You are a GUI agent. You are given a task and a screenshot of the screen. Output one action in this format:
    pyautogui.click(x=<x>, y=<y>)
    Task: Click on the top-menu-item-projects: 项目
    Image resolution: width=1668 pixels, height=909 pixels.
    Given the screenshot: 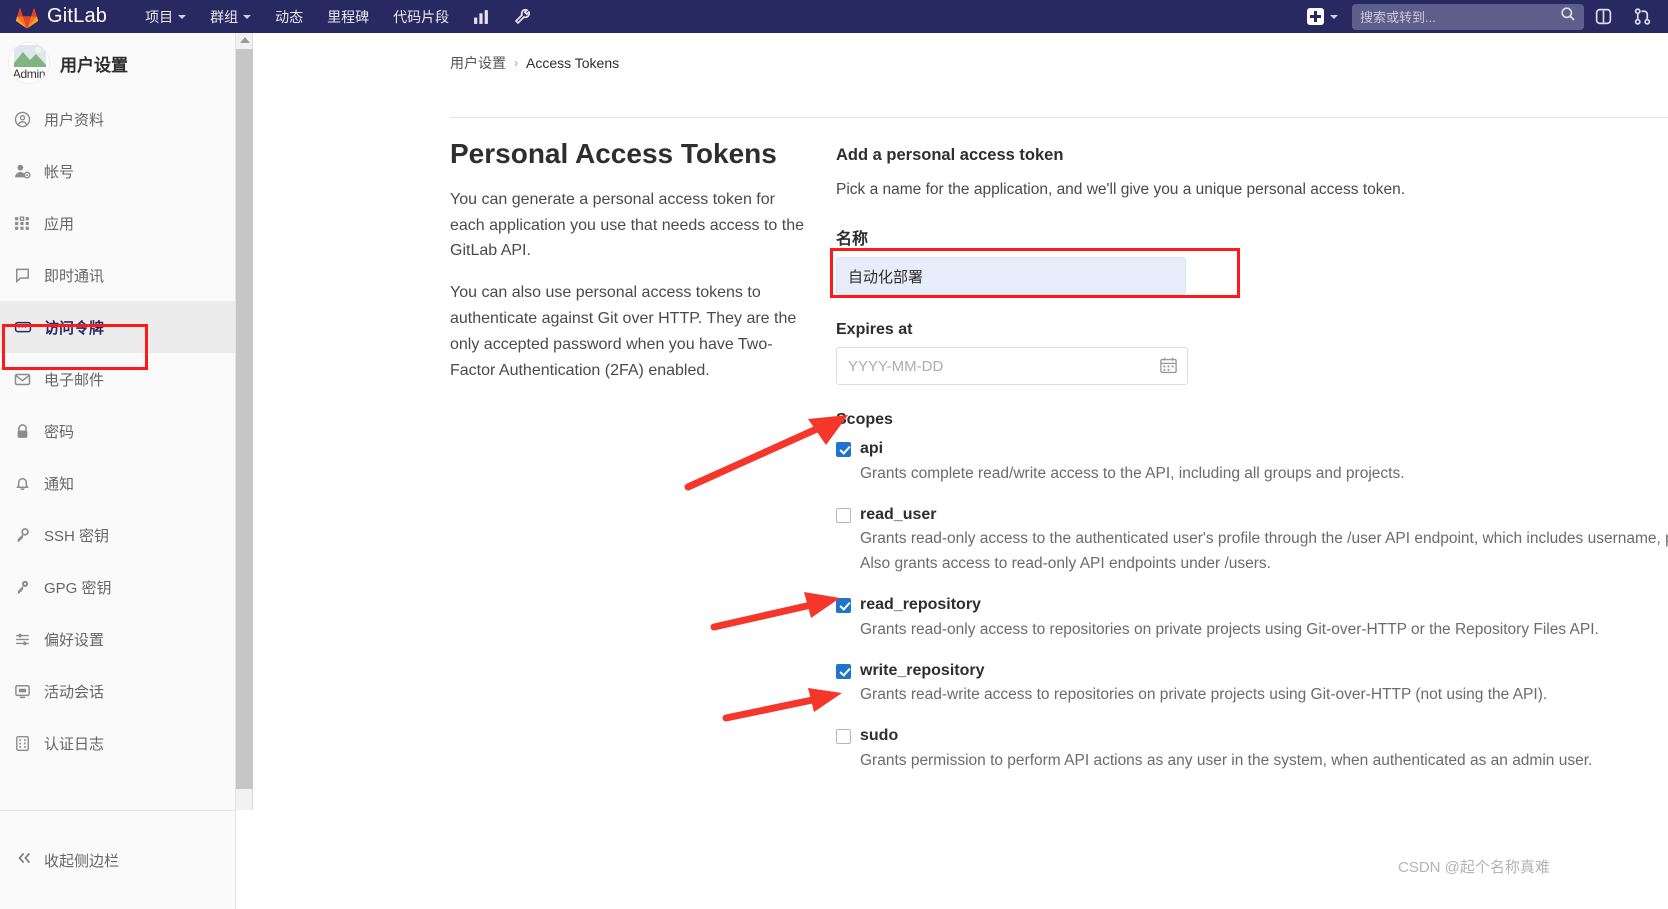 What is the action you would take?
    pyautogui.click(x=165, y=17)
    